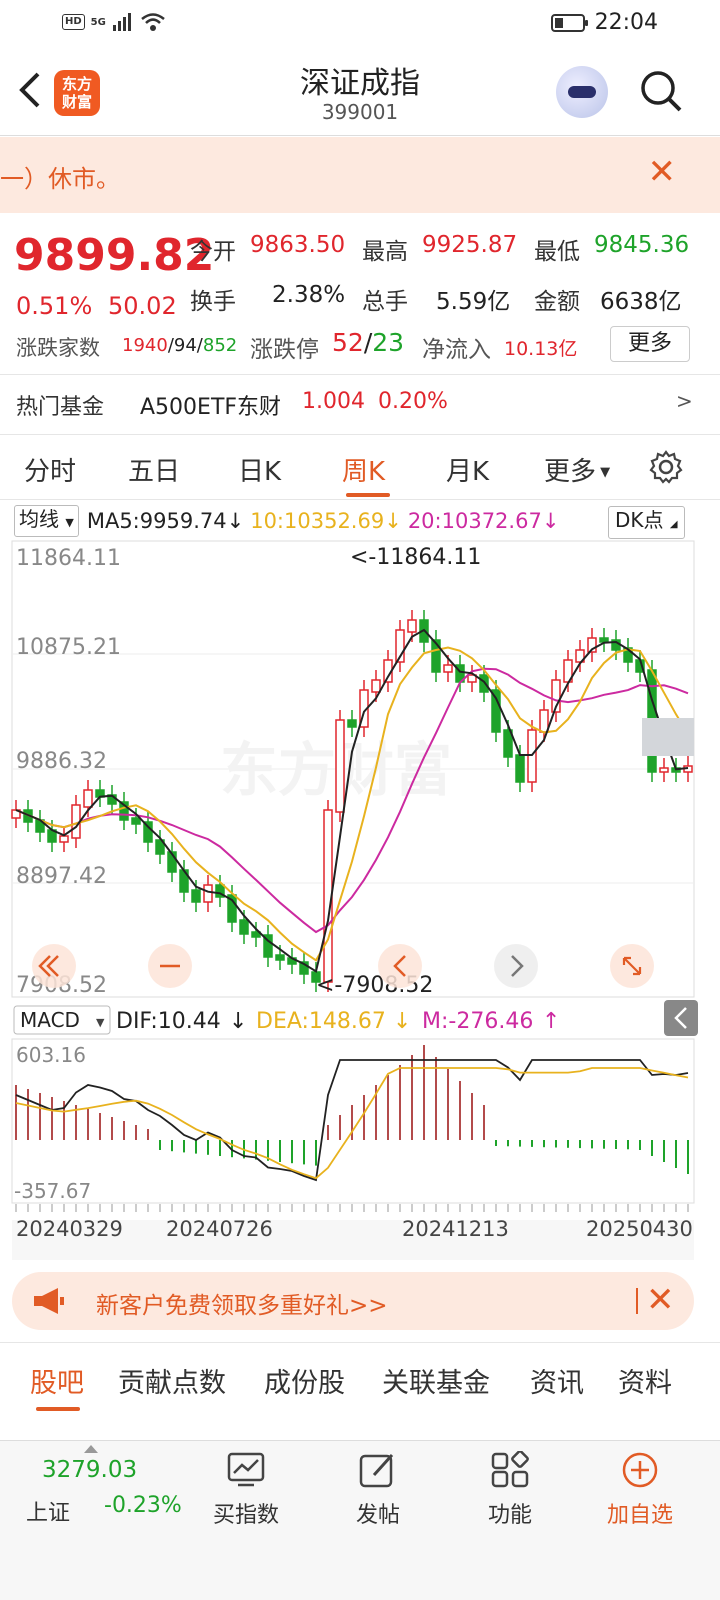  I want to click on add-watchlist-button: 加自选, so click(640, 1485).